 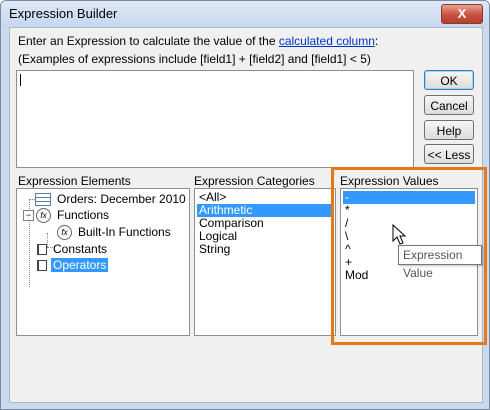 I want to click on collapse-icon: −, so click(x=28, y=216).